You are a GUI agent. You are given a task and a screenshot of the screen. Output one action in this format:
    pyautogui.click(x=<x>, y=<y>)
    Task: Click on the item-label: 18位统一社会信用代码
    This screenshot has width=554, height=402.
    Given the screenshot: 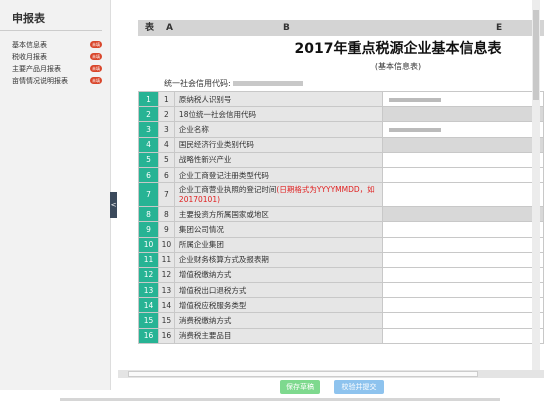 What is the action you would take?
    pyautogui.click(x=278, y=114)
    